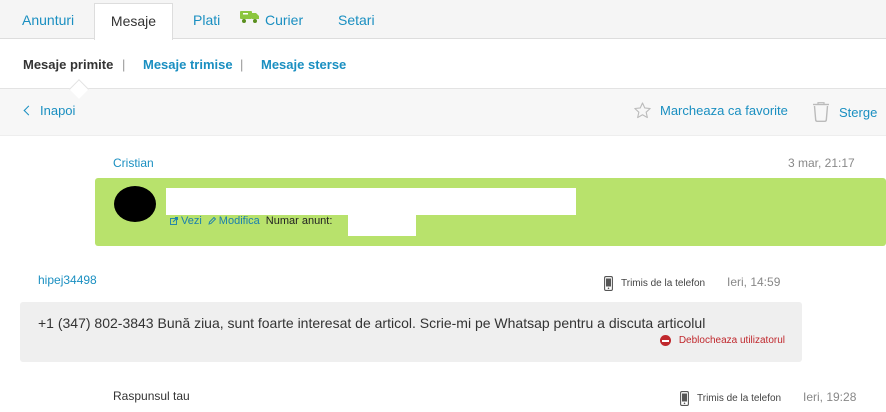  I want to click on folder-deleted: Mesaje sterse, so click(303, 64).